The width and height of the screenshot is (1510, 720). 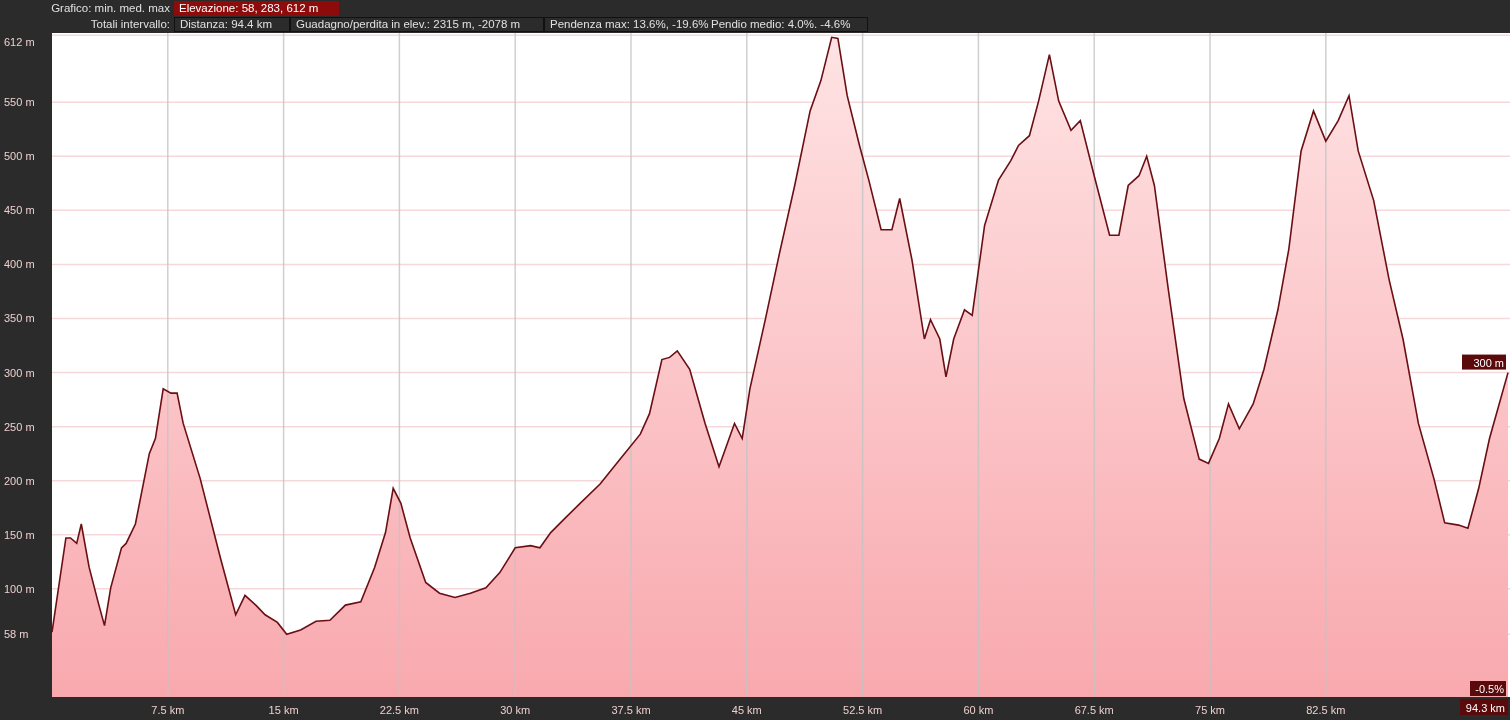 What do you see at coordinates (19, 156) in the screenshot?
I see `y-axis-label: 500 m` at bounding box center [19, 156].